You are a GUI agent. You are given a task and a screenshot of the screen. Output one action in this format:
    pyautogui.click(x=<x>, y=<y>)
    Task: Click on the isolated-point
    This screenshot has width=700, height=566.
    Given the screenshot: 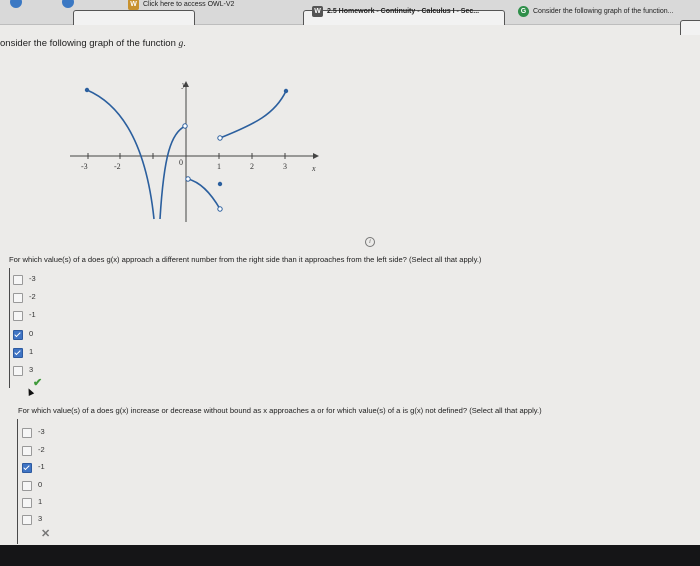 What is the action you would take?
    pyautogui.click(x=220, y=184)
    